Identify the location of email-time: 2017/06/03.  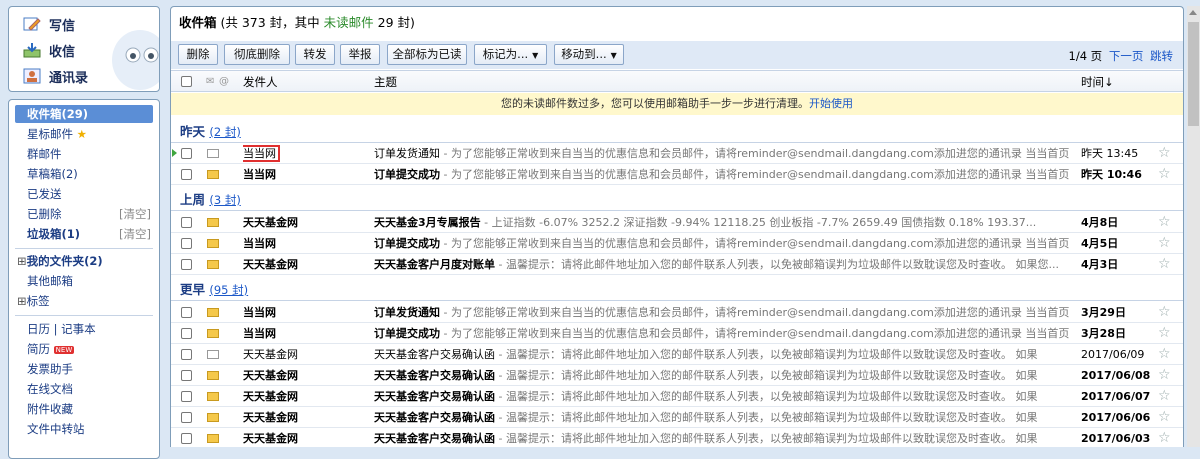
(1116, 438).